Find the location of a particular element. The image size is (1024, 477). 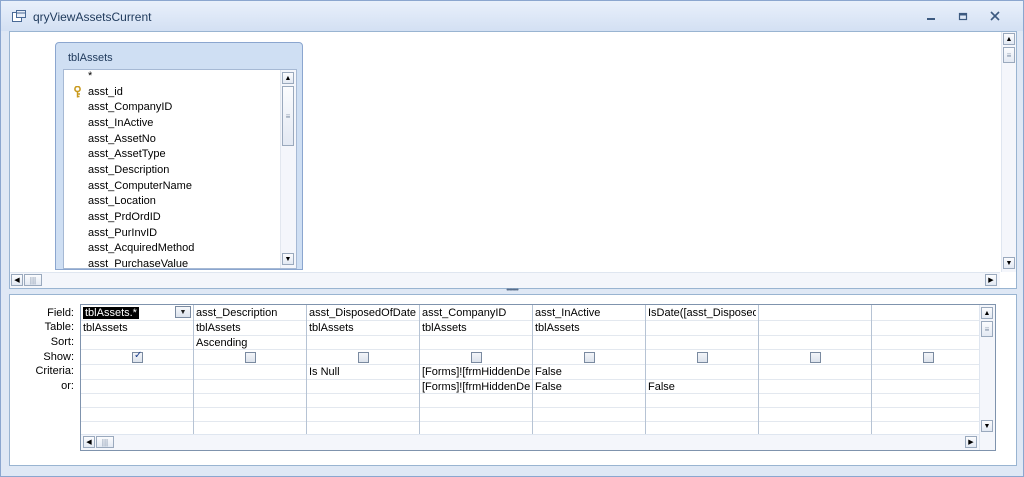

field-cell-selected: tblAssets.* is located at coordinates (111, 313).